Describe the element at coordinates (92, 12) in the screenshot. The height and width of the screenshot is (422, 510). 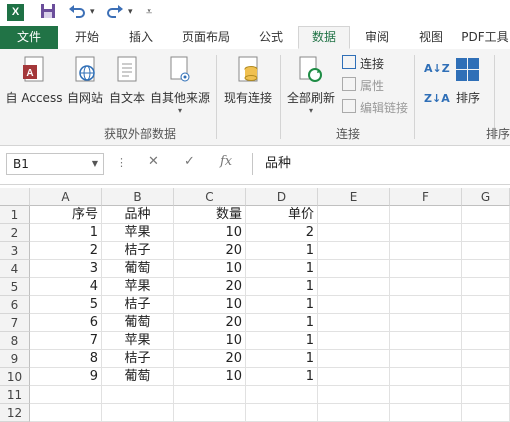
I see `undo-dropdown-icon: ▾` at that location.